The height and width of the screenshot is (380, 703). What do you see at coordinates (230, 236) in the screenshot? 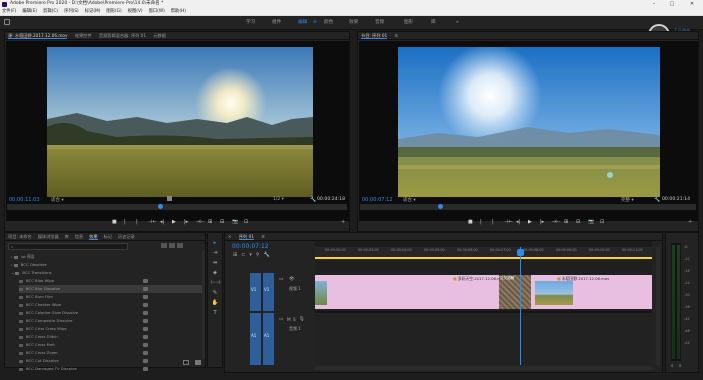
I see `close-sequence-icon: ×` at bounding box center [230, 236].